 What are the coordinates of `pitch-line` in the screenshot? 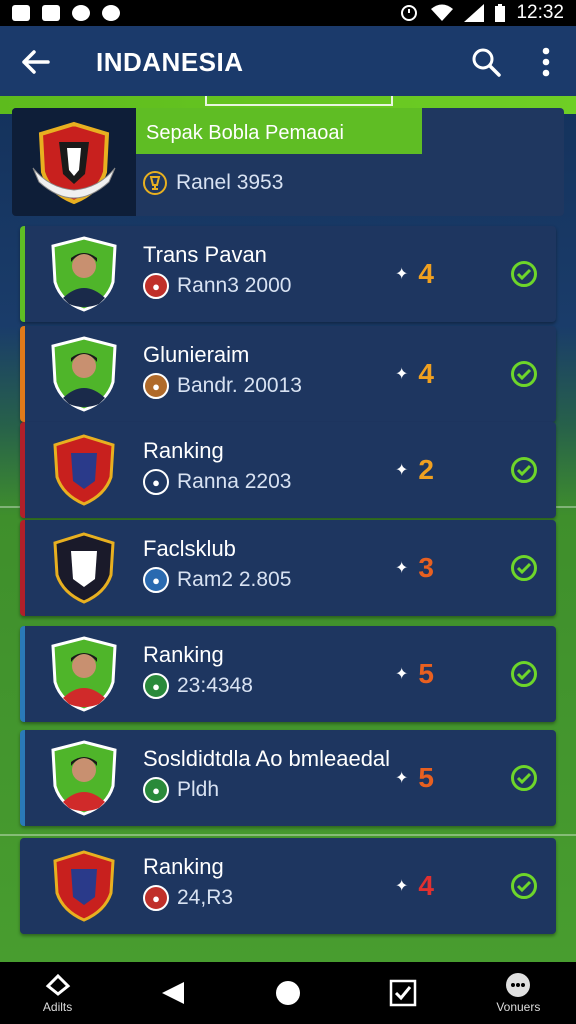 It's located at (288, 835).